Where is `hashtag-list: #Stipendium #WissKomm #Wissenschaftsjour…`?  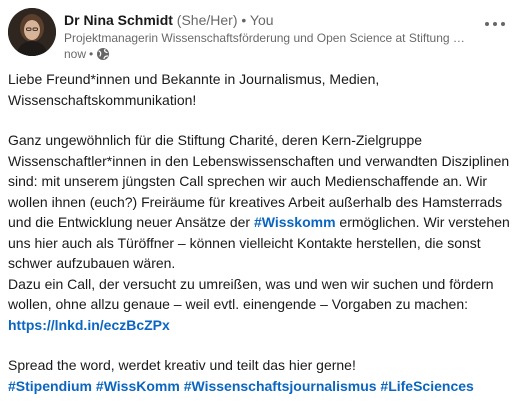
hashtag-list: #Stipendium #WissKomm #Wissenschaftsjour… is located at coordinates (260, 386).